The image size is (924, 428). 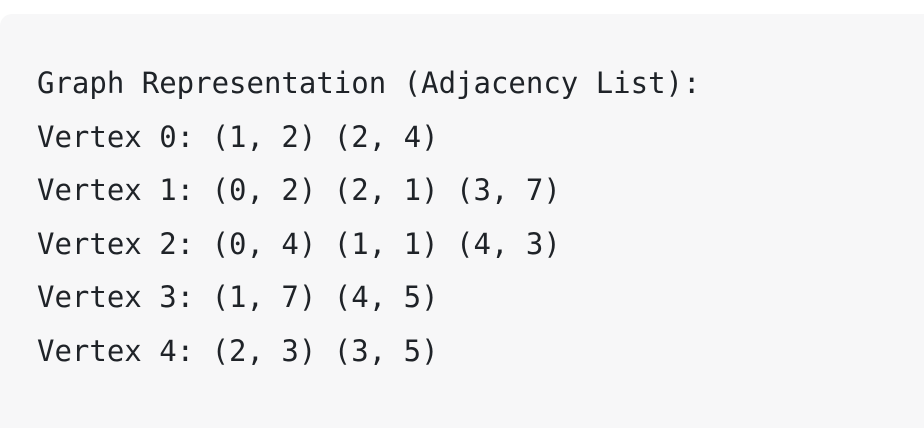 I want to click on vertex-0-line: Vertex 0: (1, 2) (2, 4), so click(x=238, y=136).